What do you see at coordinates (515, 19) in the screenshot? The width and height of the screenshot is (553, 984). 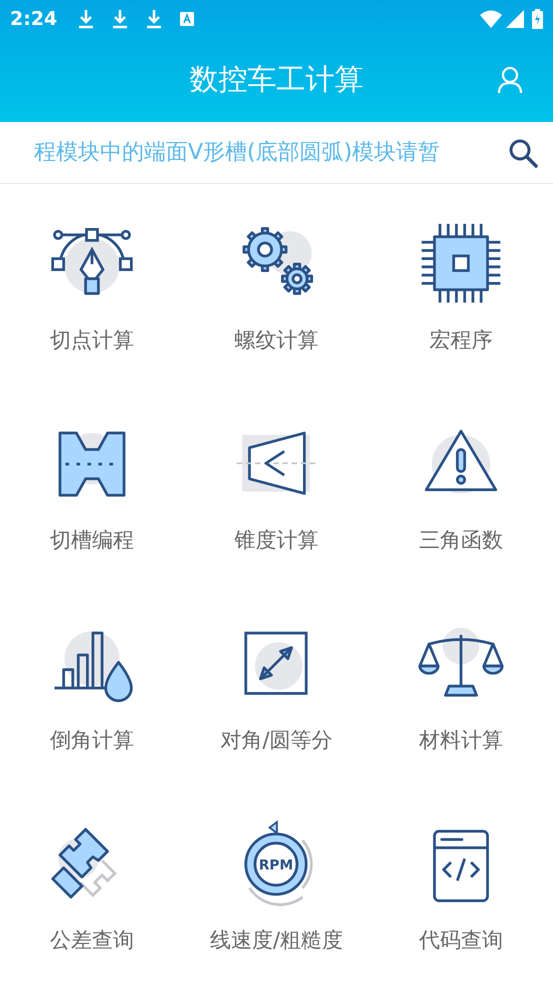 I see `signal-icon` at bounding box center [515, 19].